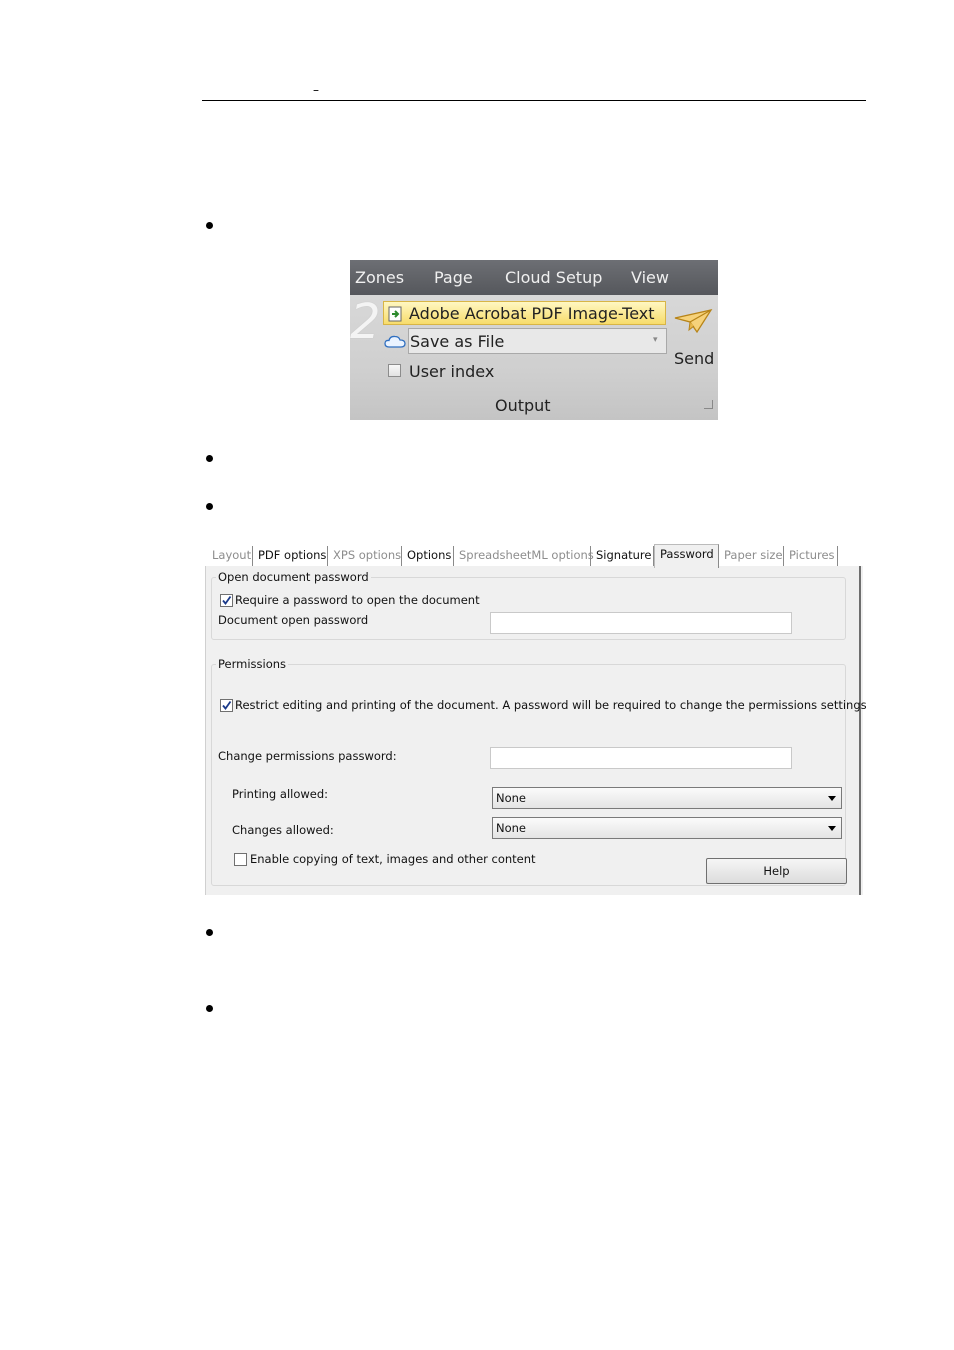  Describe the element at coordinates (395, 316) in the screenshot. I see `pdf-format-icon` at that location.